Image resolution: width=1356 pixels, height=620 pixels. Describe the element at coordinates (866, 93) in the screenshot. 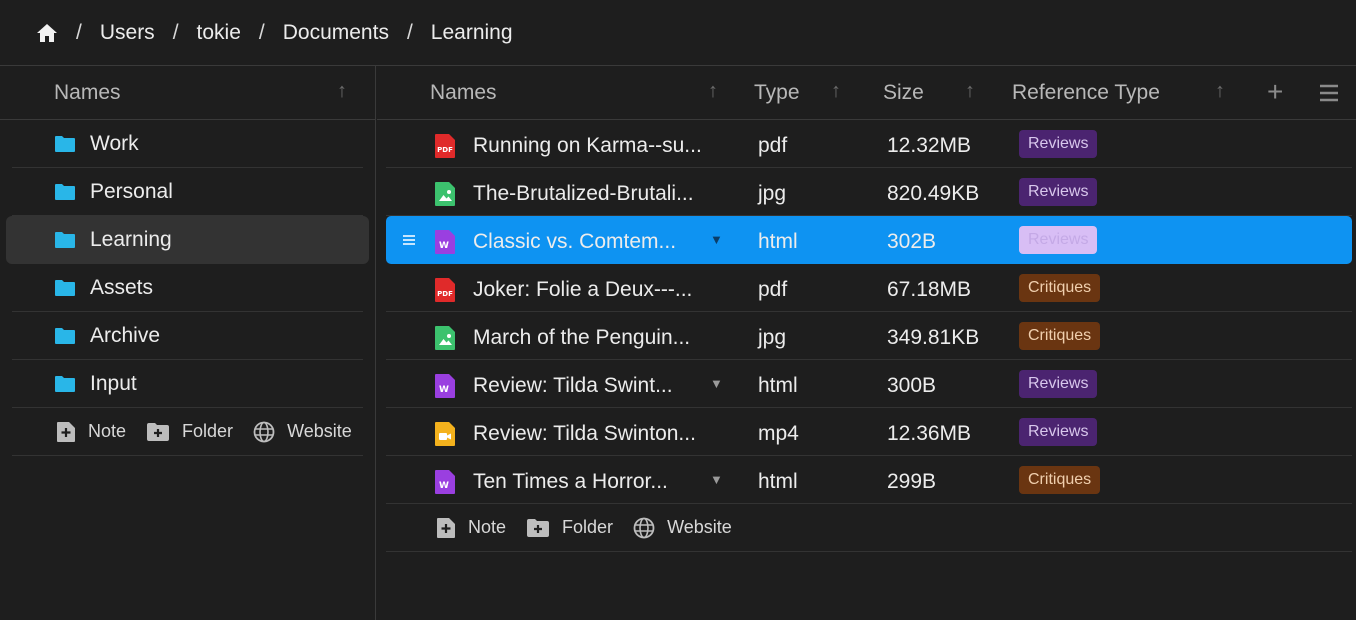

I see `table-header: Names ↑ Type ↑ Size ↑ Reference Type ↑ +` at that location.